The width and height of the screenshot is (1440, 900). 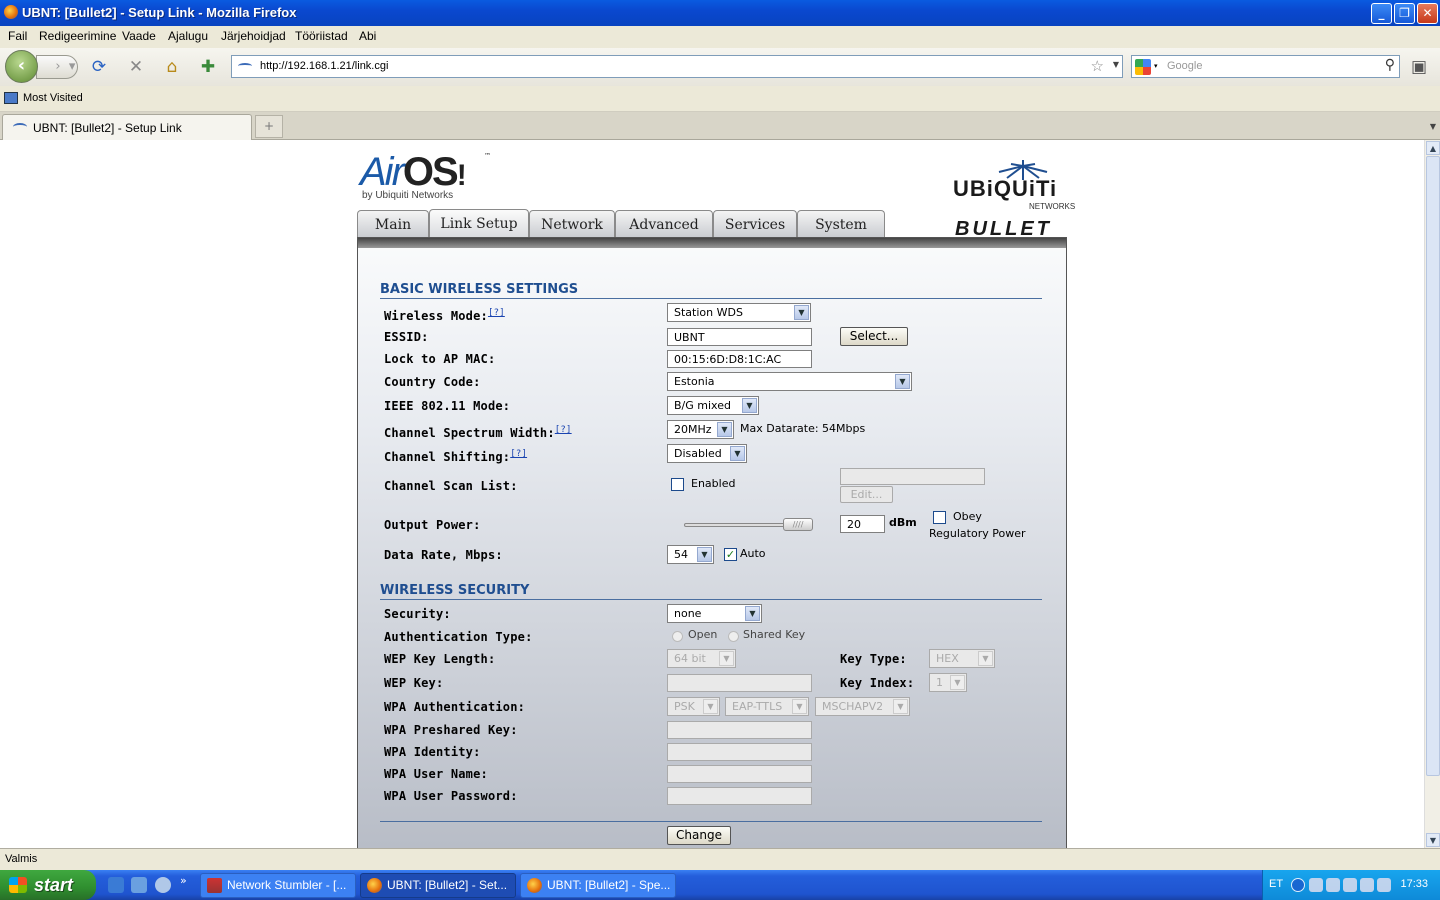 I want to click on obey-regulatory-checkbox, so click(x=939, y=517).